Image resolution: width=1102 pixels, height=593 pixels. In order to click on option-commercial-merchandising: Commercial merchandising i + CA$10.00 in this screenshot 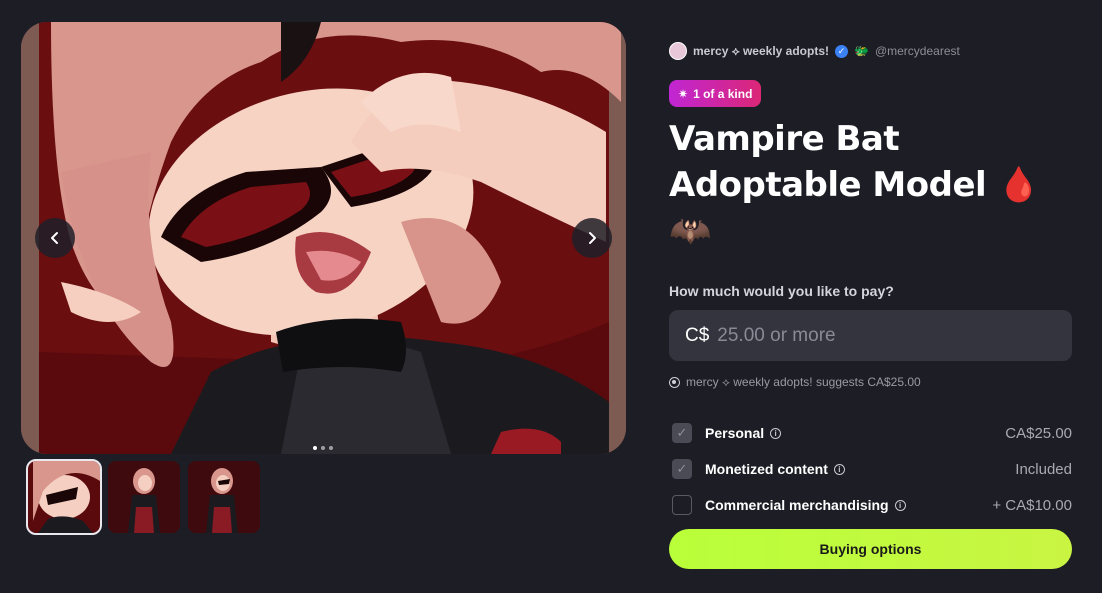, I will do `click(870, 505)`.